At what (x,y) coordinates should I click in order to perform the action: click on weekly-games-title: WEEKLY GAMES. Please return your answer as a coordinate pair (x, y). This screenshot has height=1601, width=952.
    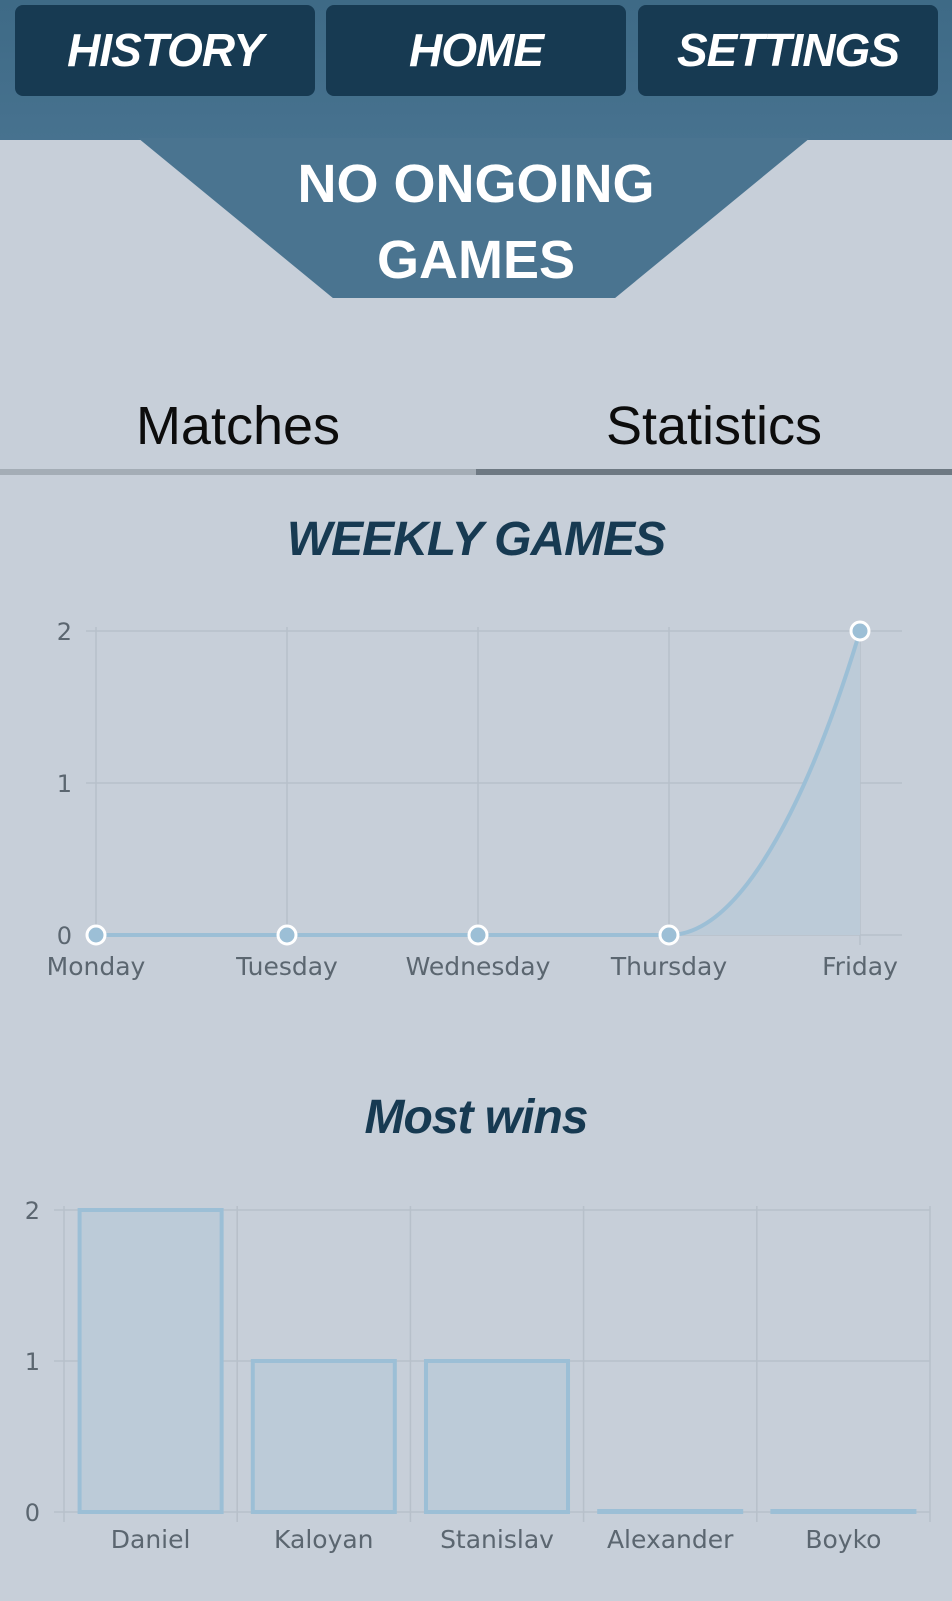
    Looking at the image, I should click on (476, 539).